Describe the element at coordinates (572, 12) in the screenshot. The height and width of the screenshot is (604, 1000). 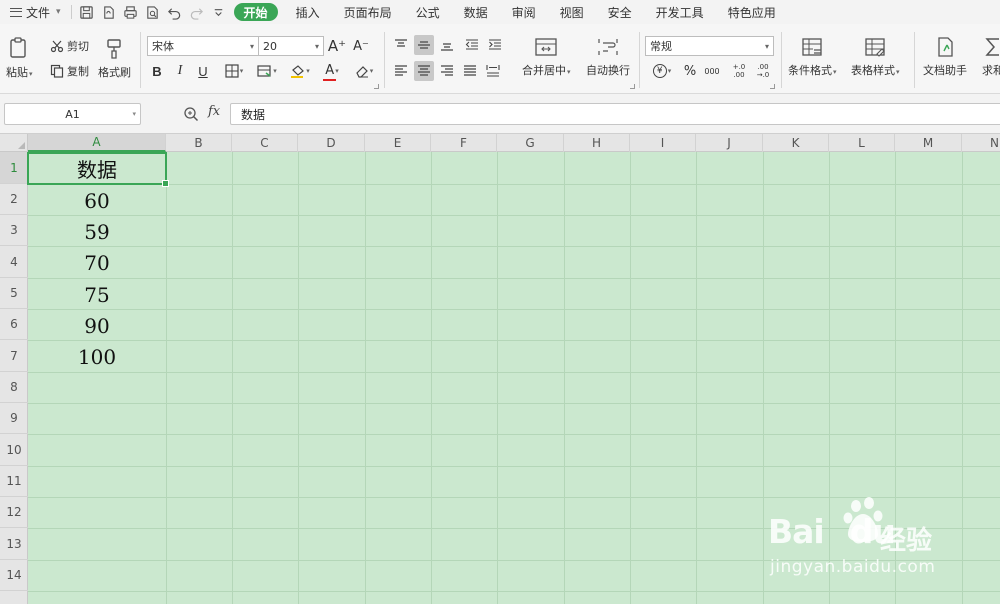
I see `tab-view: 视图` at that location.